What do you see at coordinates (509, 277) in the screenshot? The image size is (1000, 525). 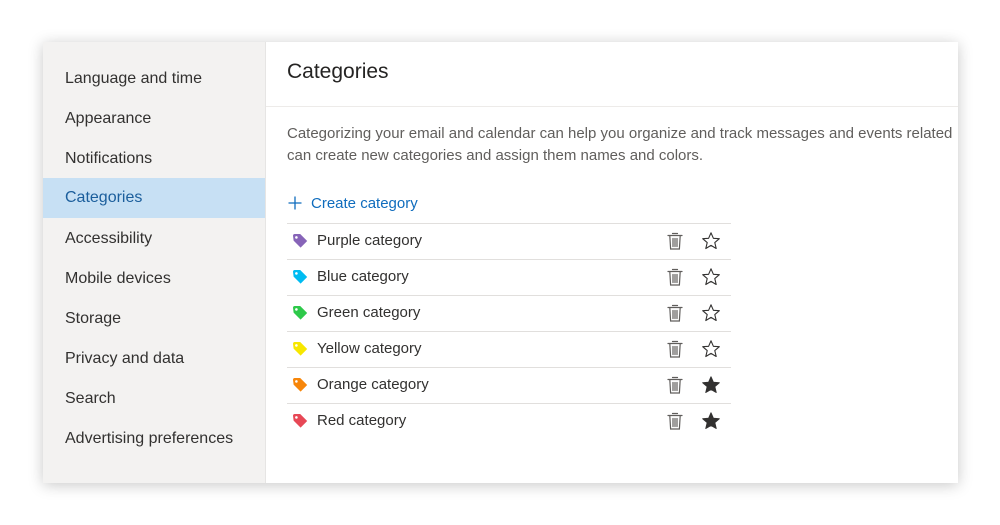 I see `category-row: Blue category` at bounding box center [509, 277].